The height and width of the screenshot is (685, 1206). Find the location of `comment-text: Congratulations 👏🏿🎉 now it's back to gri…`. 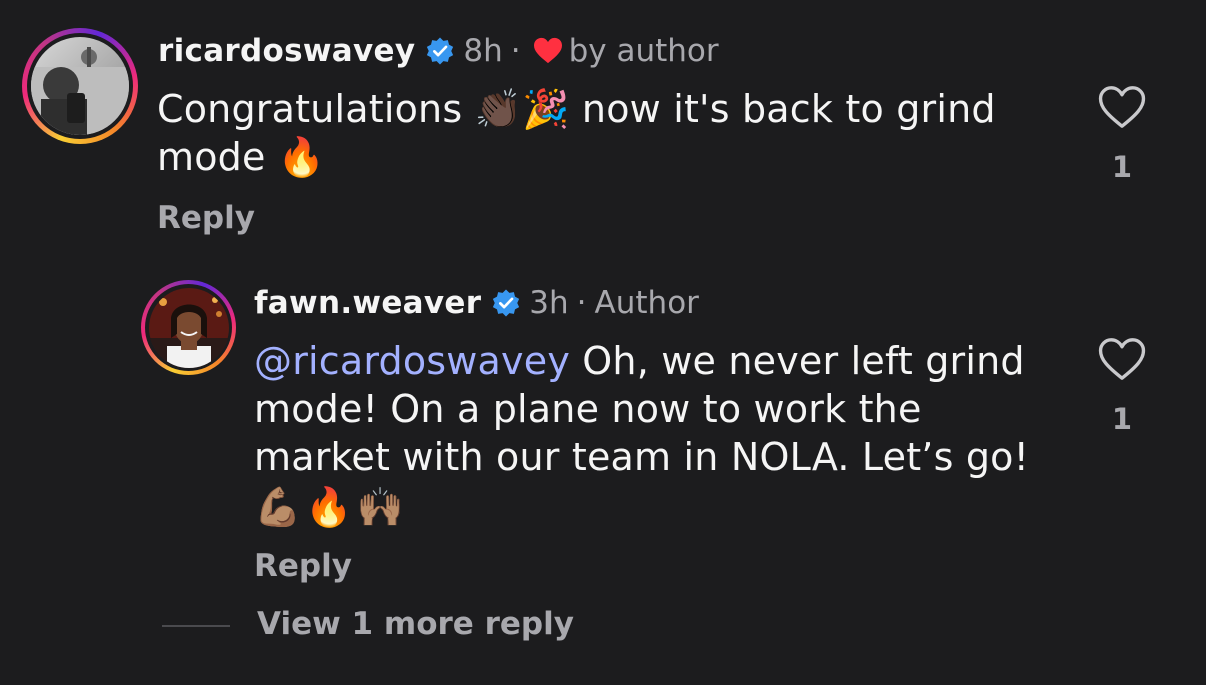

comment-text: Congratulations 👏🏿🎉 now it's back to gri… is located at coordinates (607, 133).